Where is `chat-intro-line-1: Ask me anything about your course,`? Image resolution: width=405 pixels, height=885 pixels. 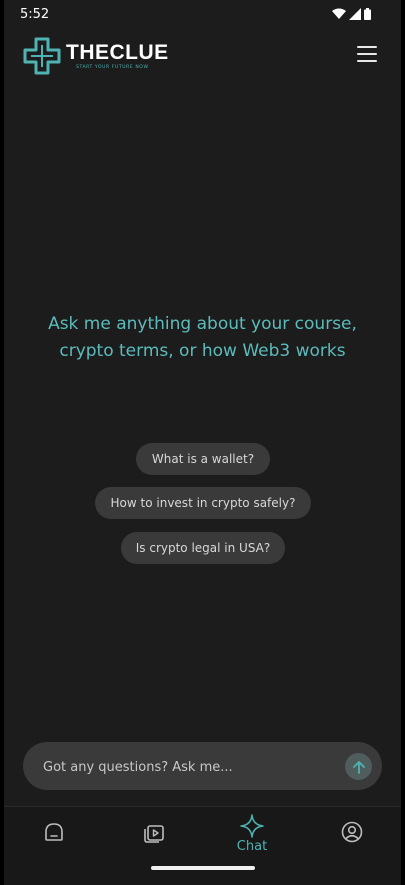
chat-intro-line-1: Ask me anything about your course, is located at coordinates (202, 324).